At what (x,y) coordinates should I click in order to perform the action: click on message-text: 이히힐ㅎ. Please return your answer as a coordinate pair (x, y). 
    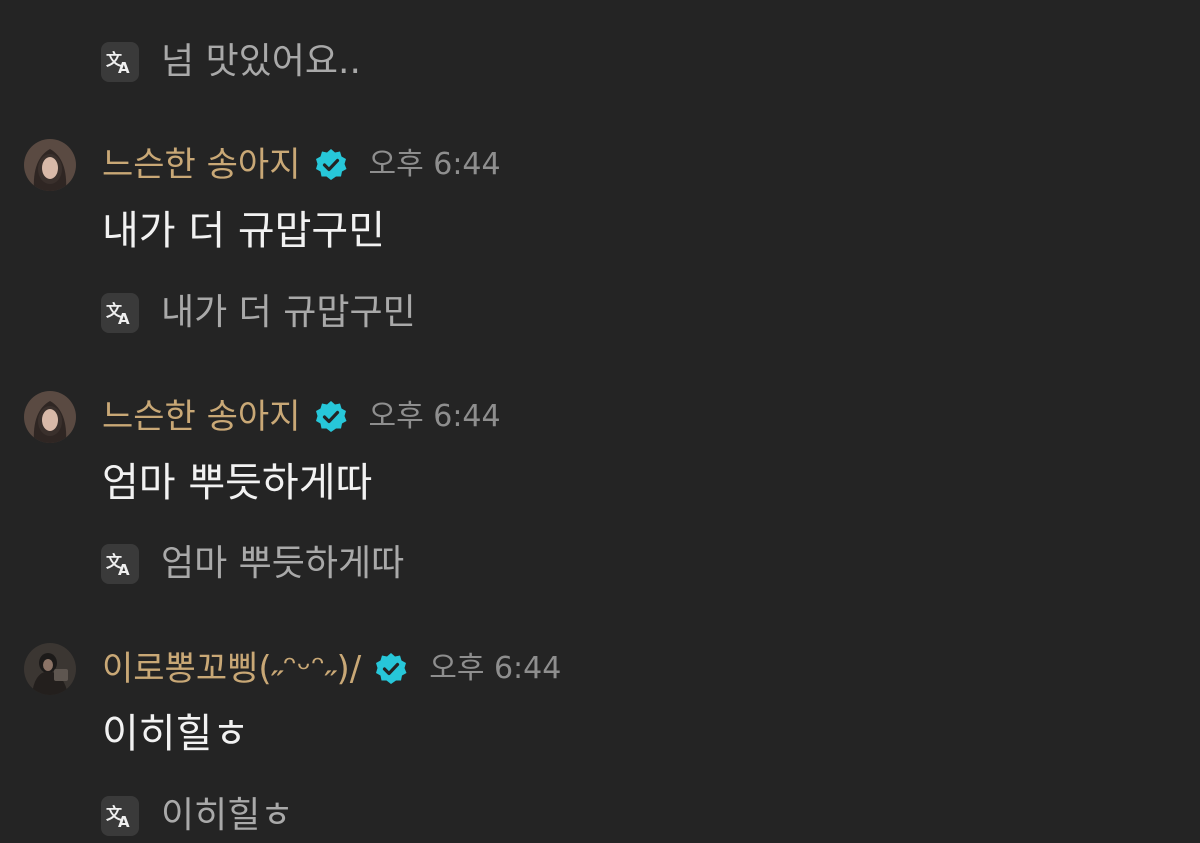
    Looking at the image, I should click on (176, 734).